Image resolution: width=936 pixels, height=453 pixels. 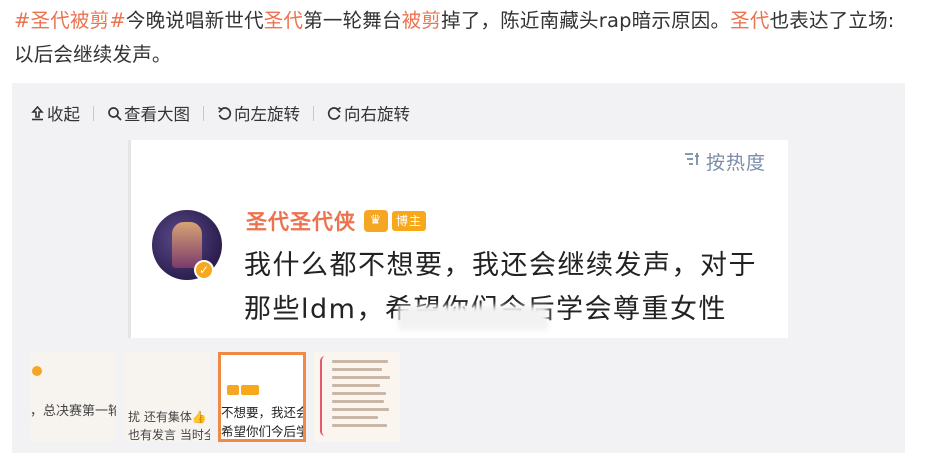 I want to click on rotate-right-button: 向右旋转, so click(x=368, y=113).